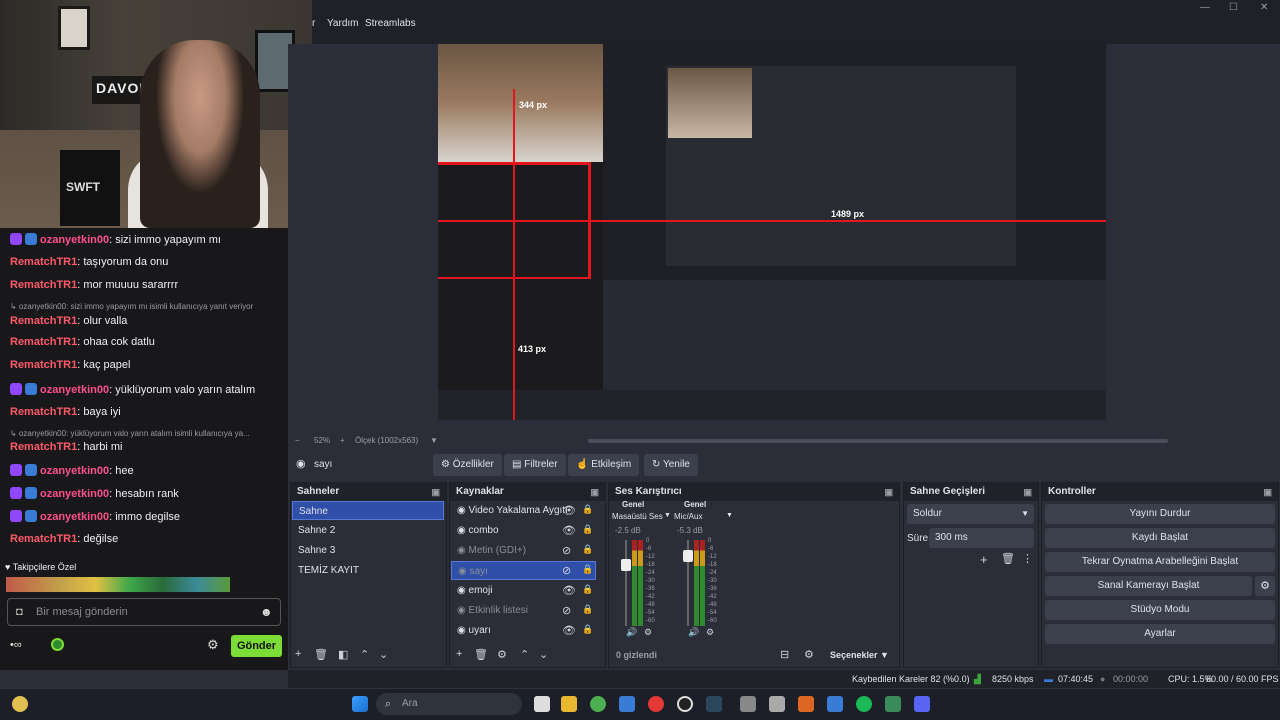  I want to click on zoom-out-icon: −, so click(297, 440).